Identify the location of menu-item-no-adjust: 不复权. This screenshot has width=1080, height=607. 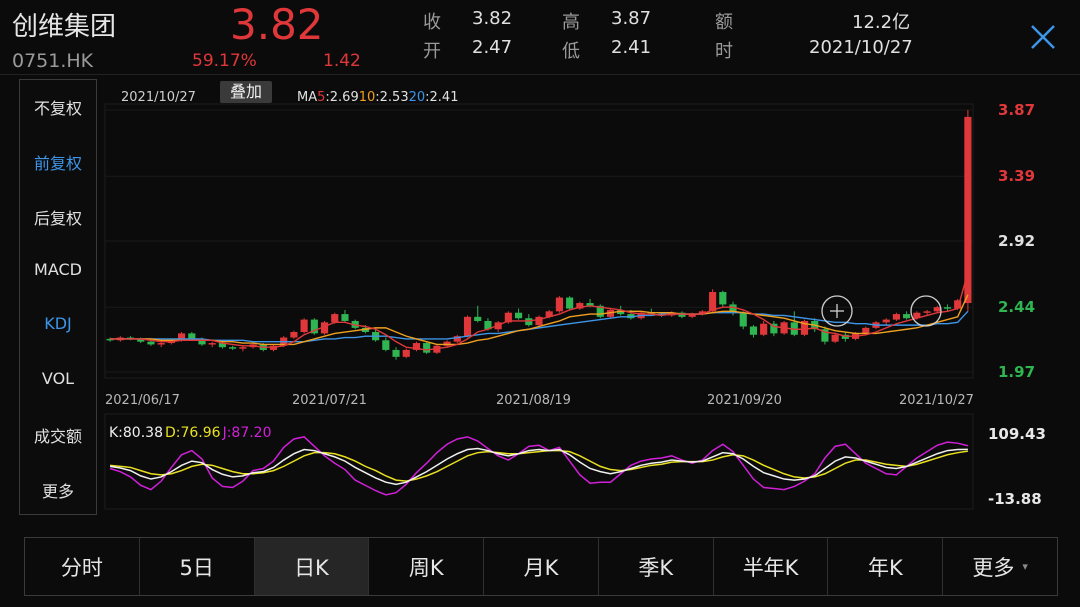
(58, 107).